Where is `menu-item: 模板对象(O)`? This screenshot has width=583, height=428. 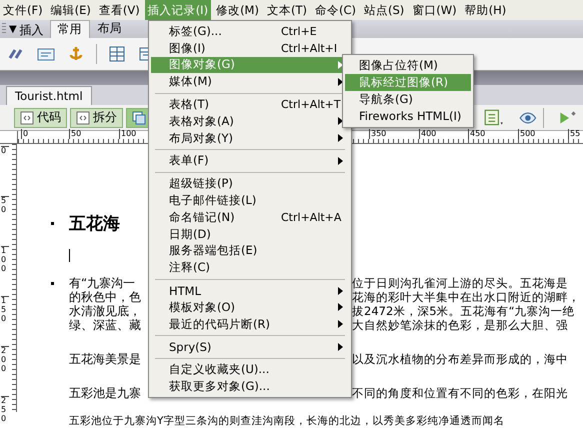
menu-item: 模板对象(O) is located at coordinates (250, 307).